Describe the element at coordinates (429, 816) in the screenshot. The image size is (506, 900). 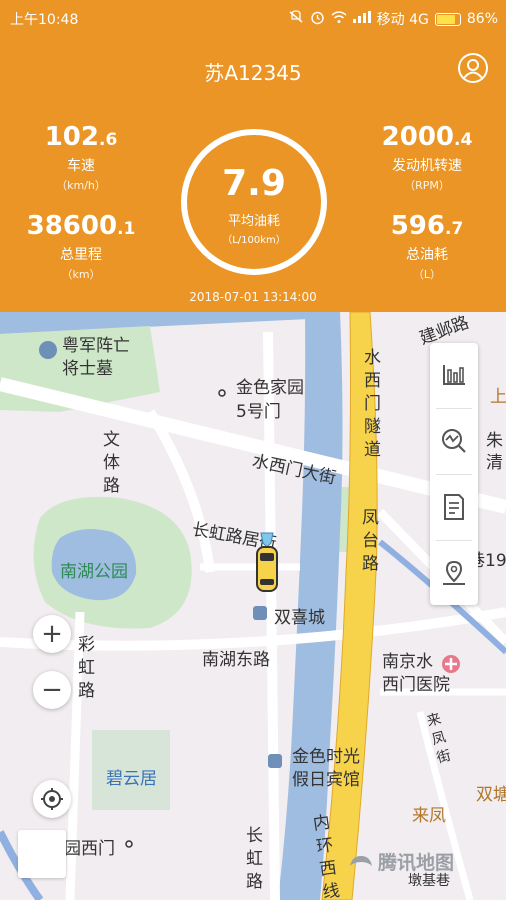
I see `map-label-laifeng: 来凤` at that location.